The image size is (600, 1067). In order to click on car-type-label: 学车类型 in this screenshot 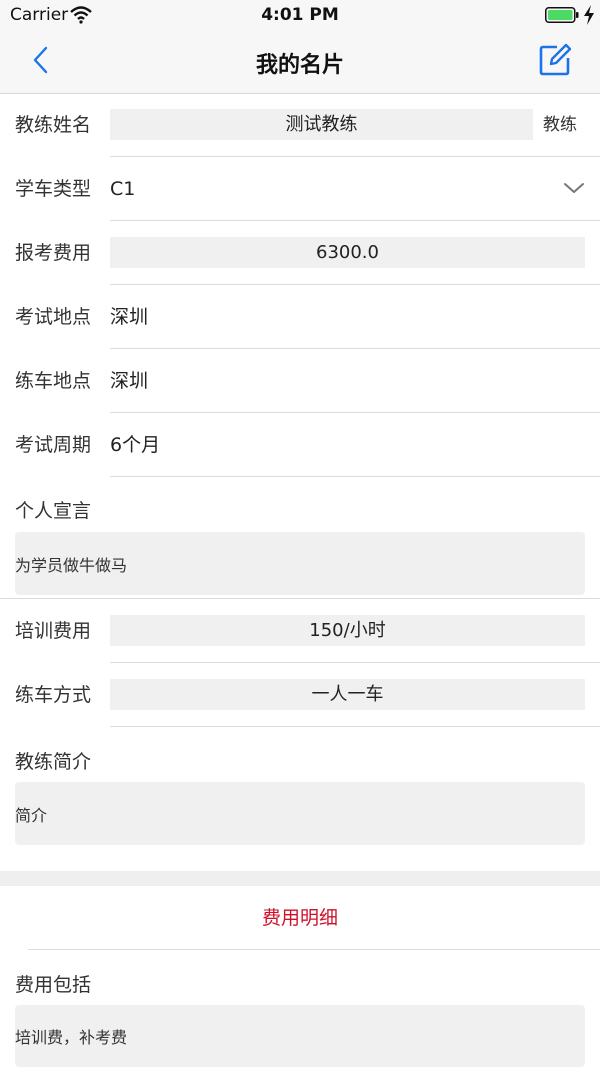, I will do `click(53, 189)`.